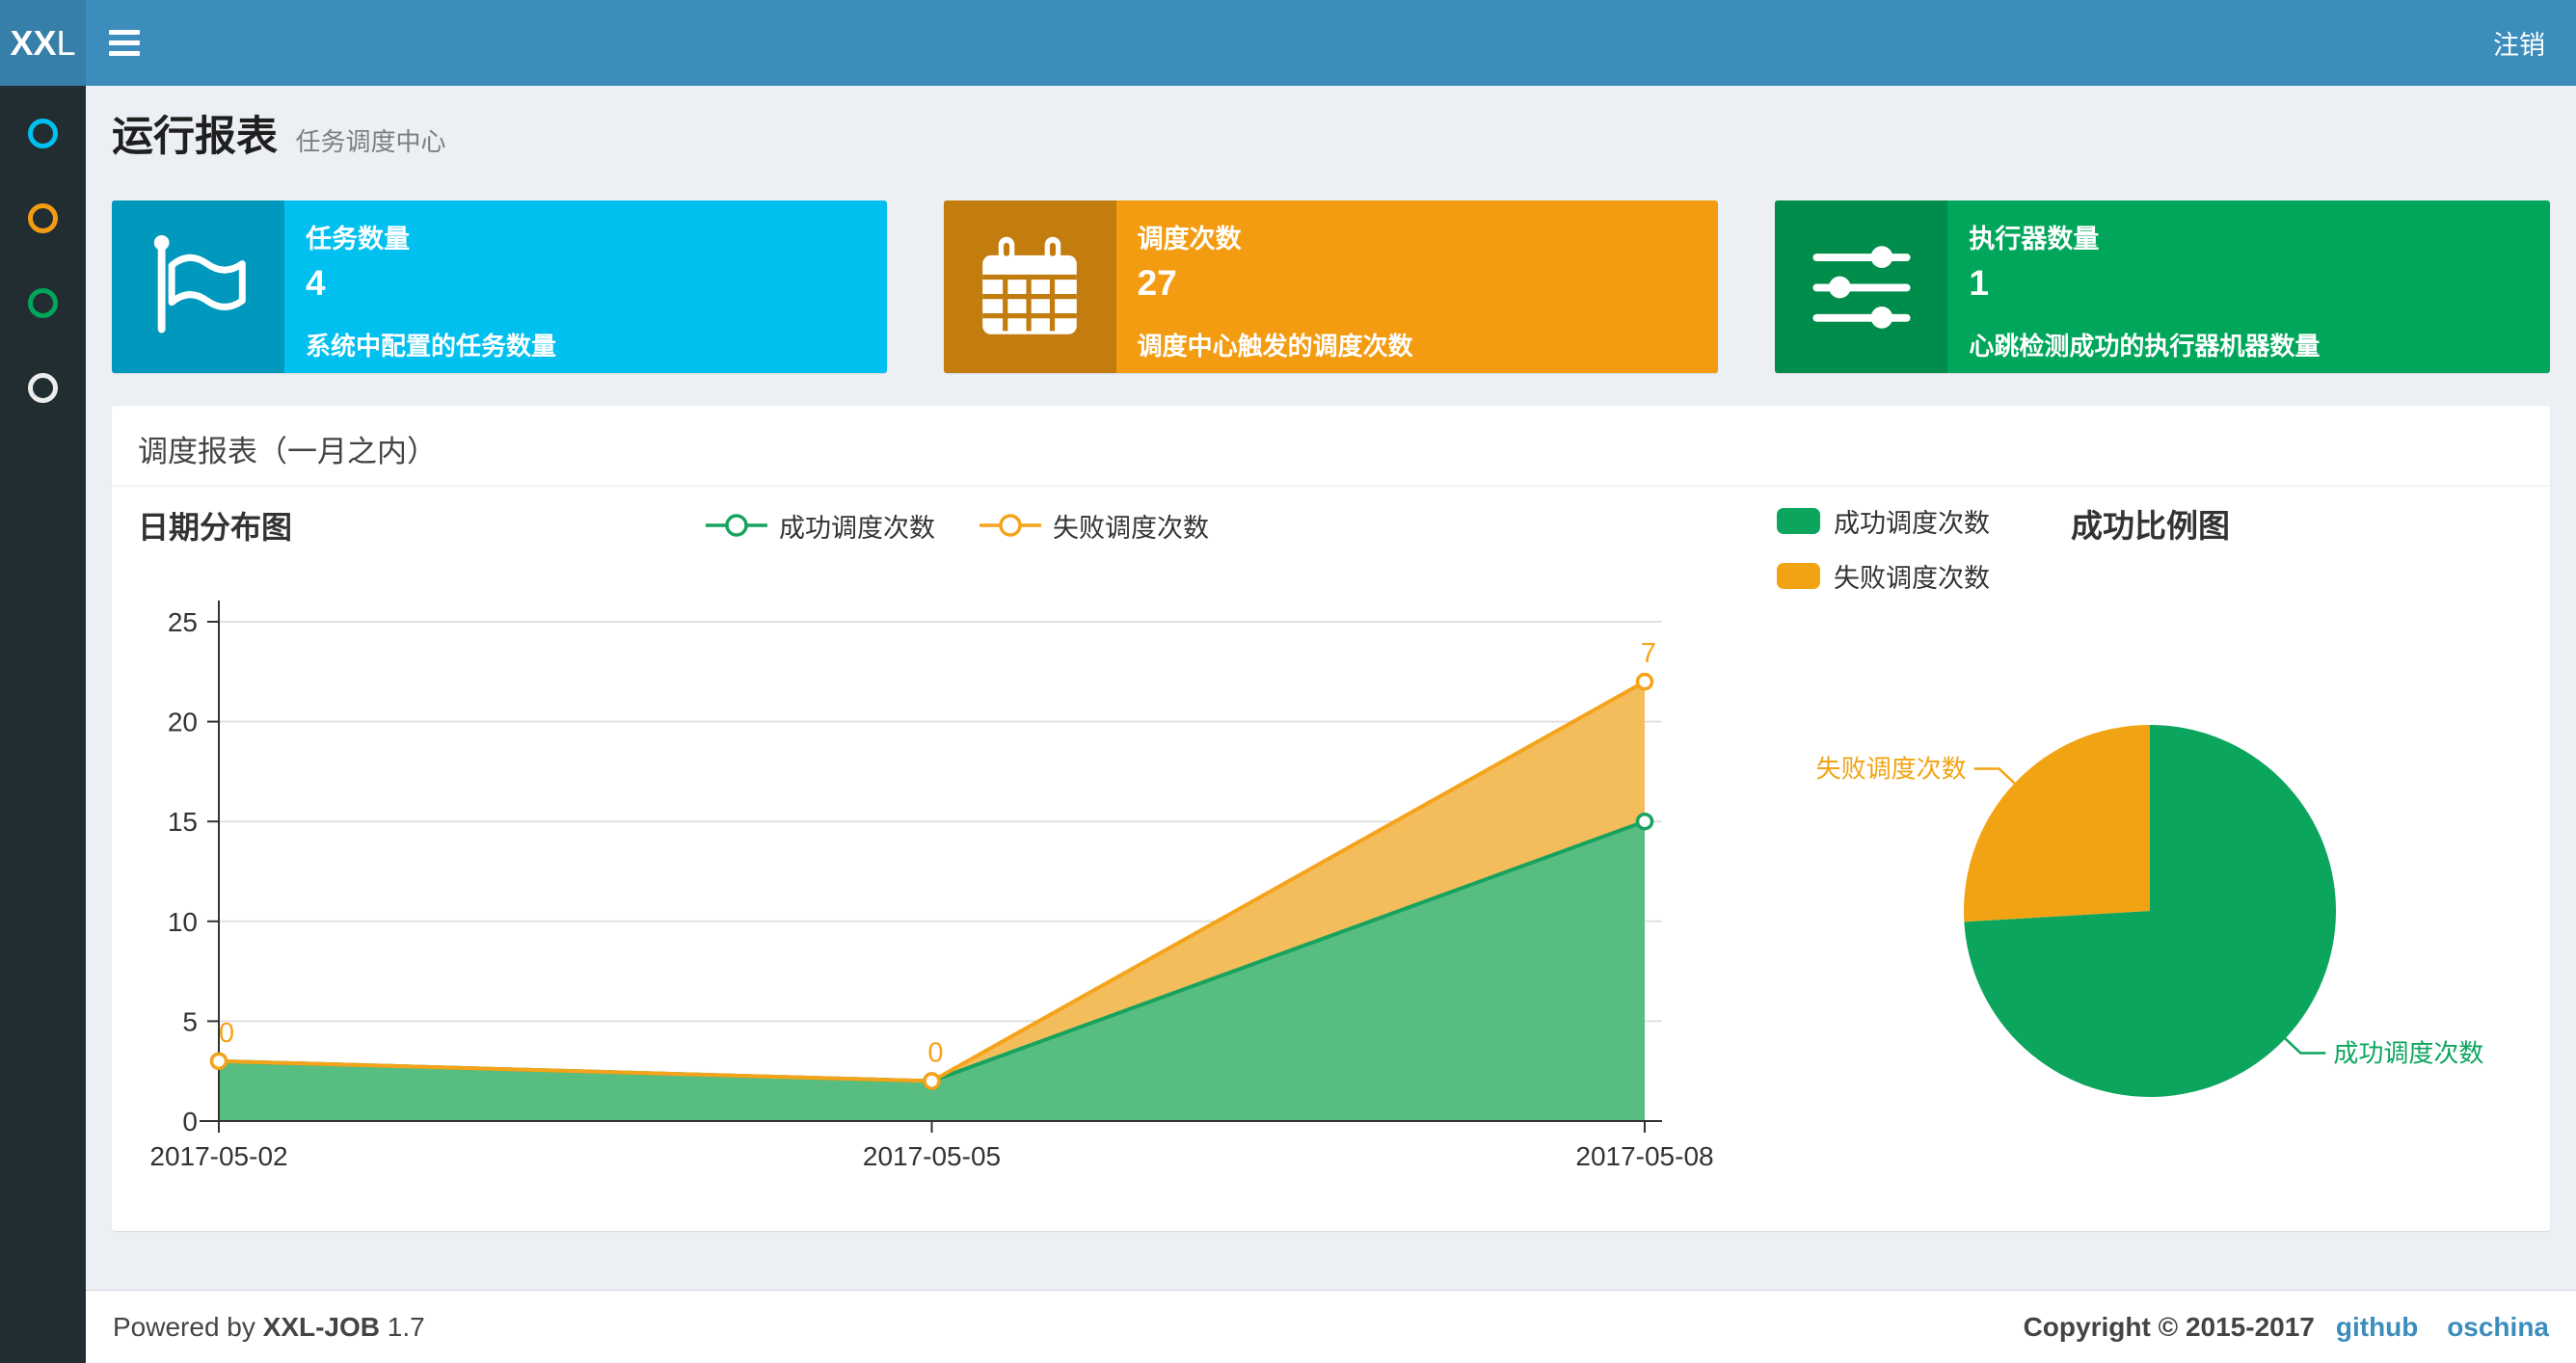  What do you see at coordinates (183, 622) in the screenshot?
I see `svg-text: 25` at bounding box center [183, 622].